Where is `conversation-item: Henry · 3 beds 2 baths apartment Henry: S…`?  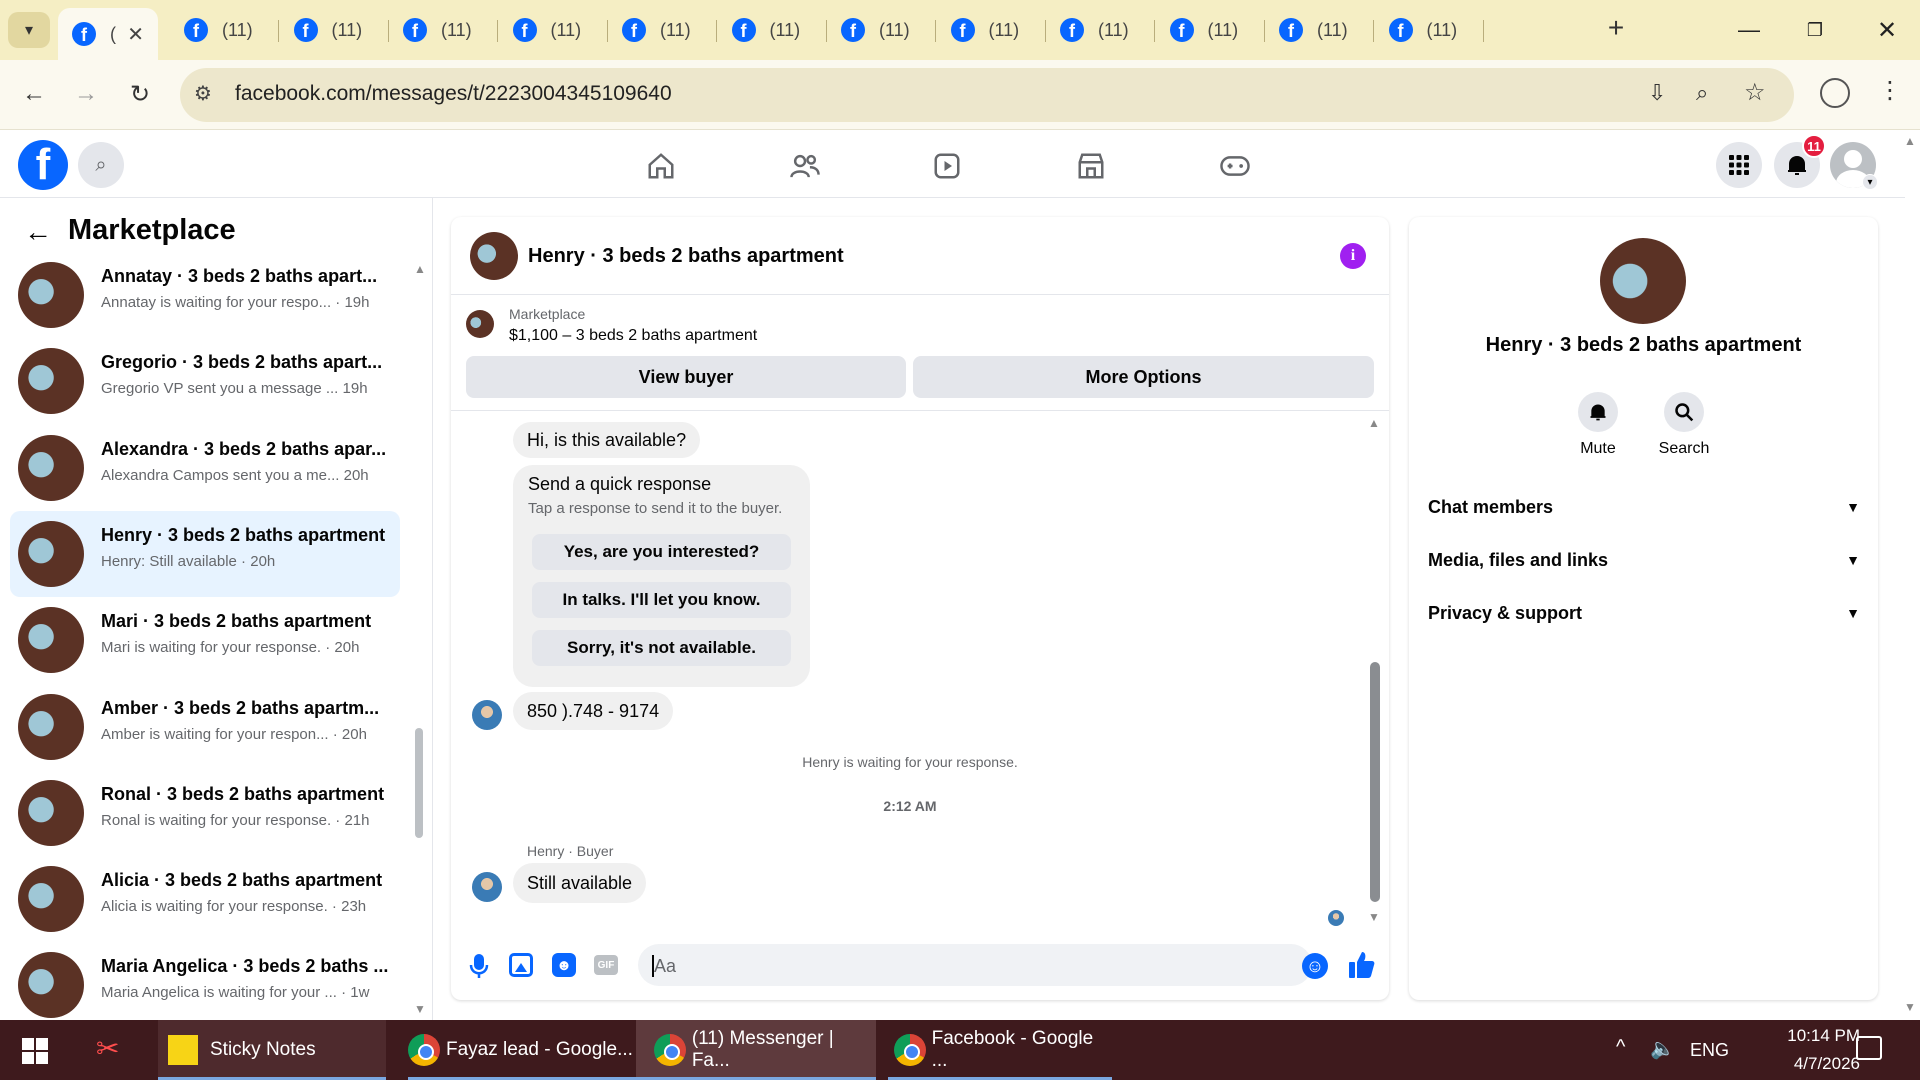 conversation-item: Henry · 3 beds 2 baths apartment Henry: S… is located at coordinates (205, 553).